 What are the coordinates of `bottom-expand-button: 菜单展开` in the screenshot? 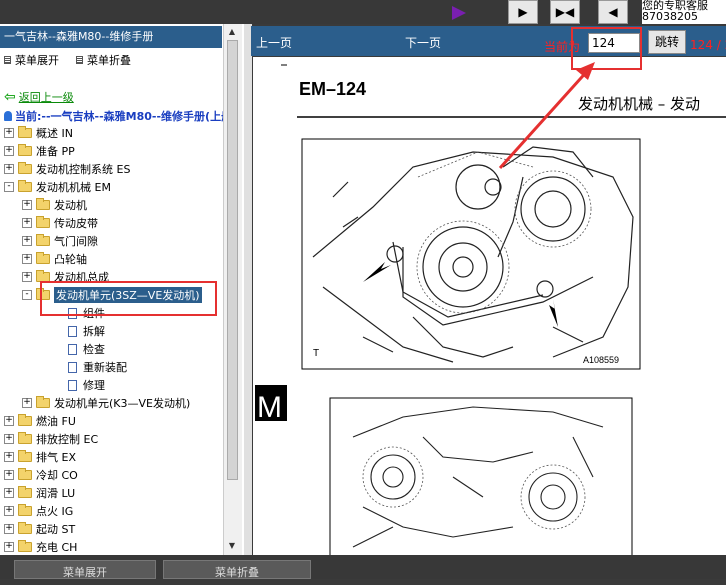 It's located at (85, 569).